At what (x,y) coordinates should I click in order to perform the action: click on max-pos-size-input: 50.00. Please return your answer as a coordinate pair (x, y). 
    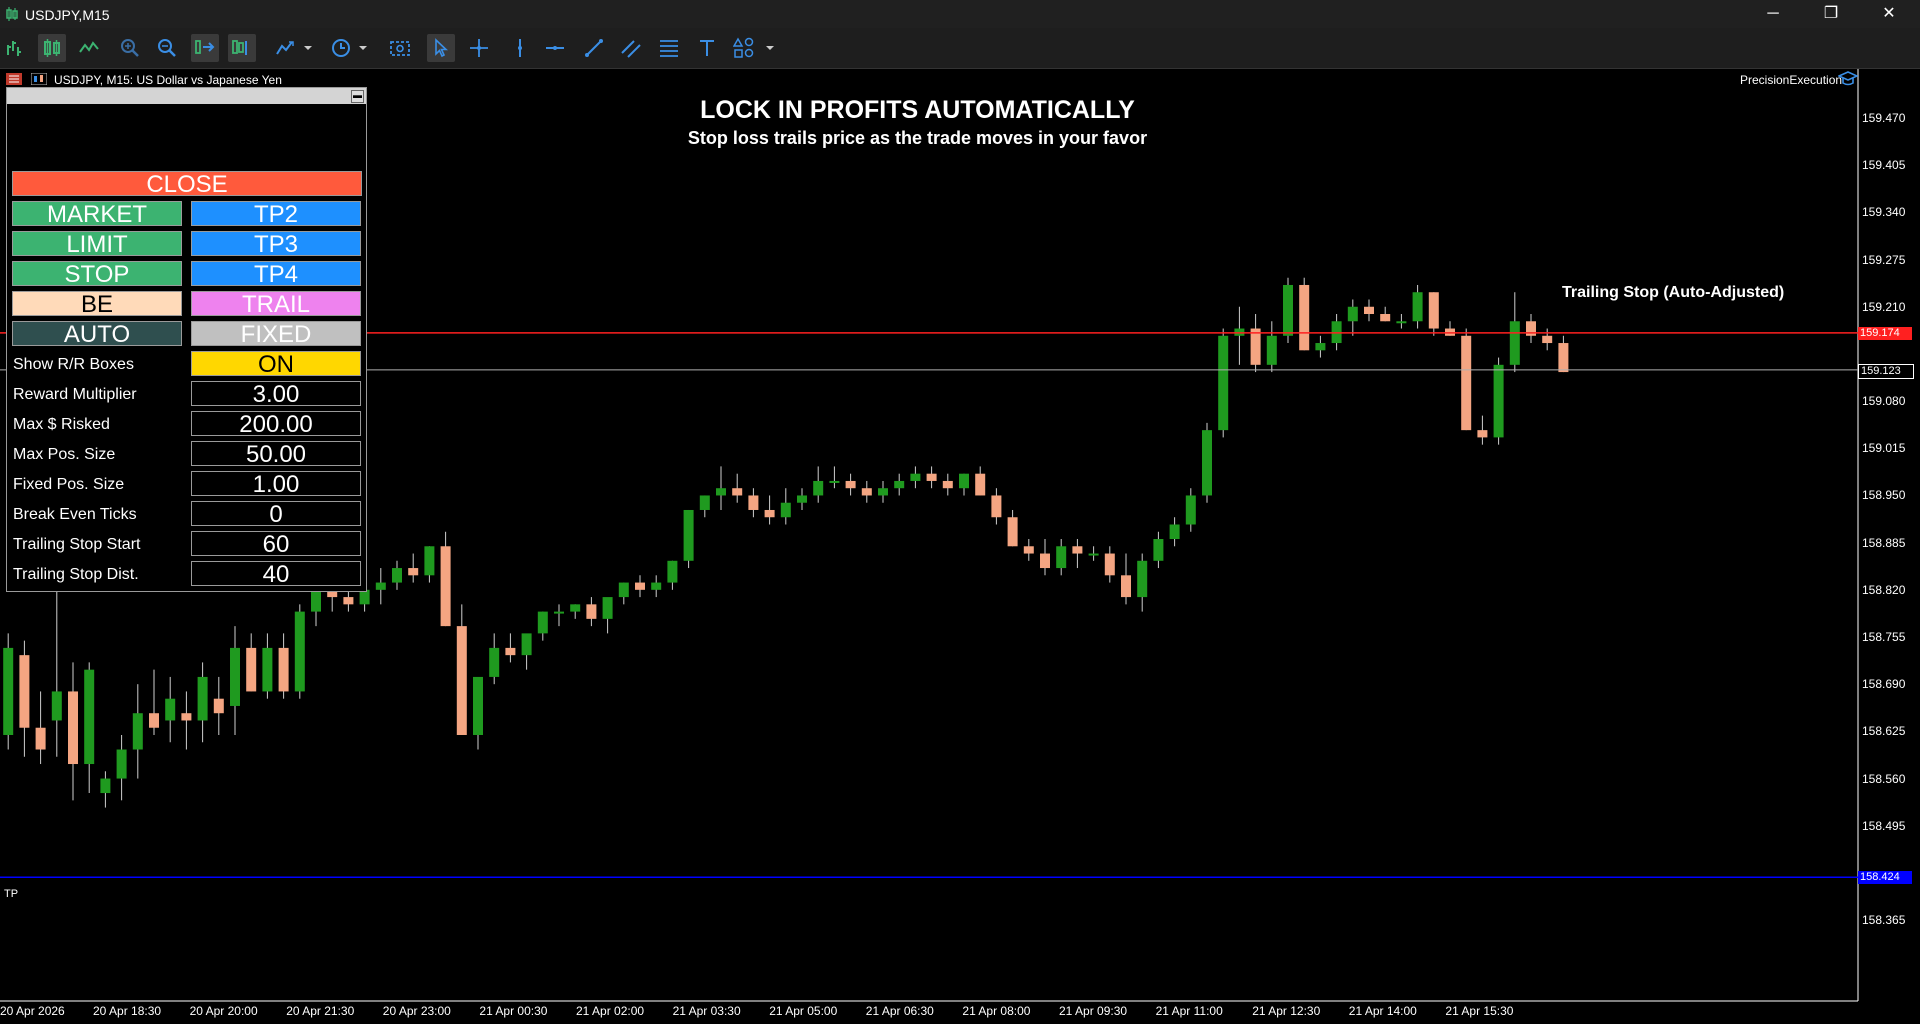
    Looking at the image, I should click on (276, 454).